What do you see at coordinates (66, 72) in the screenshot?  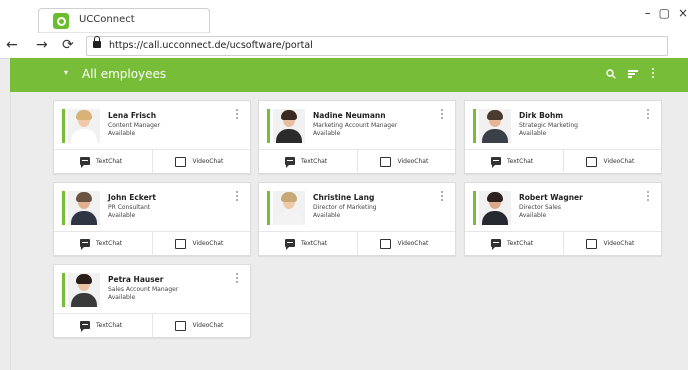 I see `dropdown-caret-icon: ▾` at bounding box center [66, 72].